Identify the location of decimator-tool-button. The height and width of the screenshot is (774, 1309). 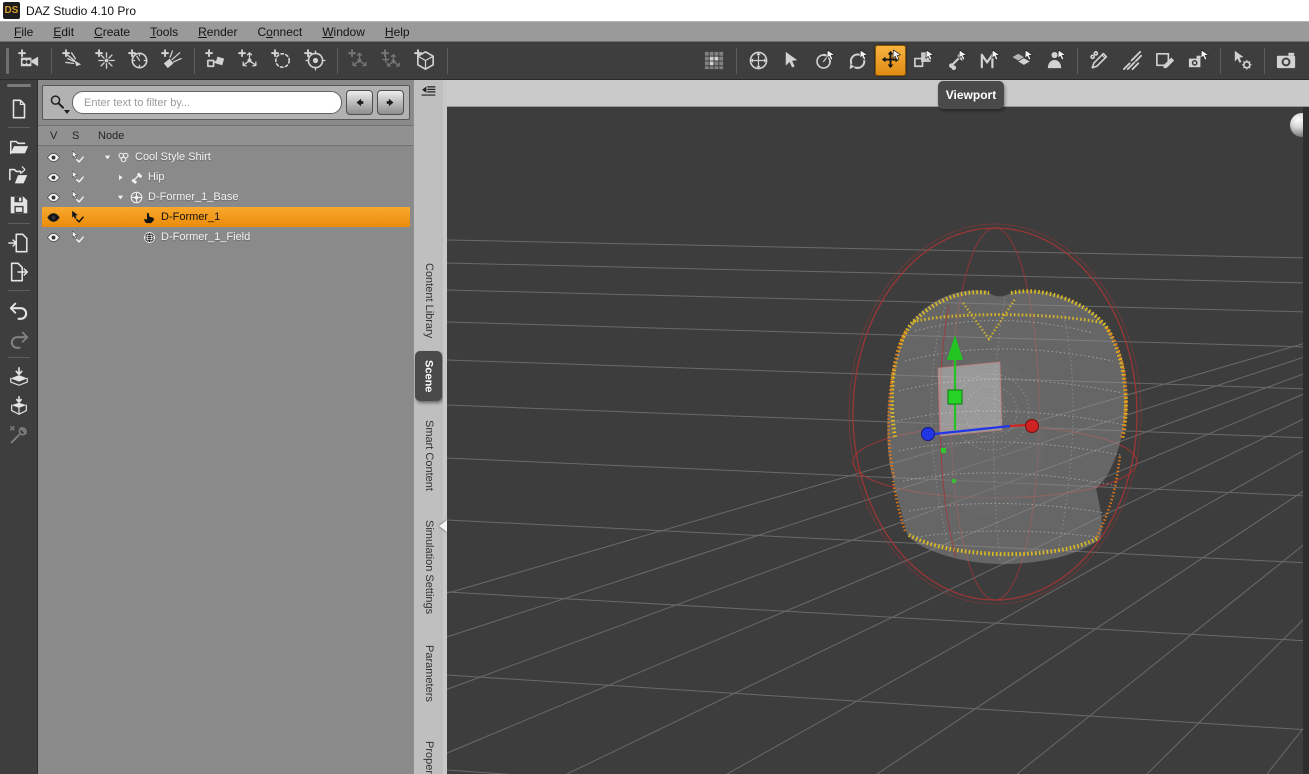
(19, 434).